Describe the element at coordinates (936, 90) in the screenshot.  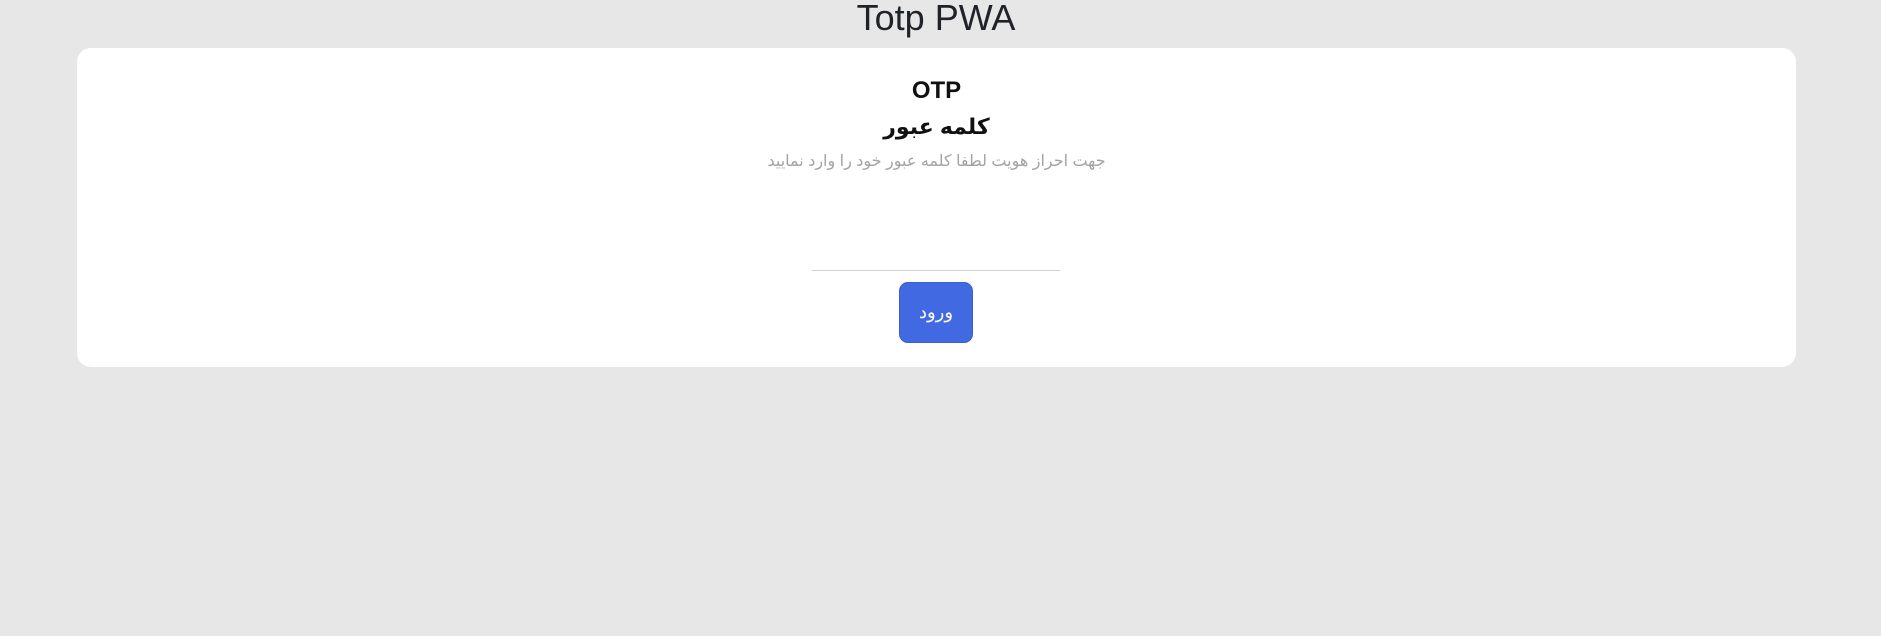
I see `otp-title: OTP` at that location.